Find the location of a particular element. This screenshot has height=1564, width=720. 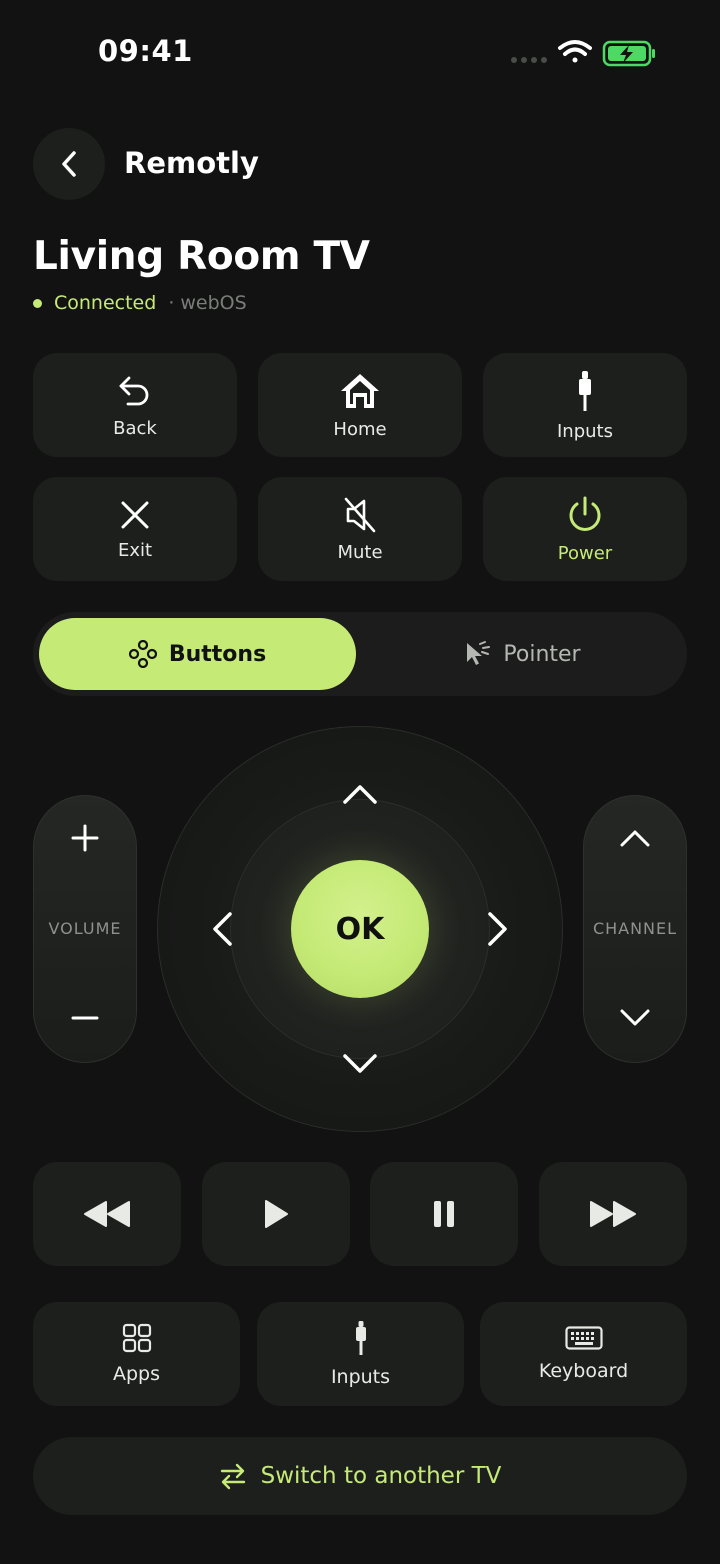

mode-pointer-tab: Pointer is located at coordinates (522, 654).